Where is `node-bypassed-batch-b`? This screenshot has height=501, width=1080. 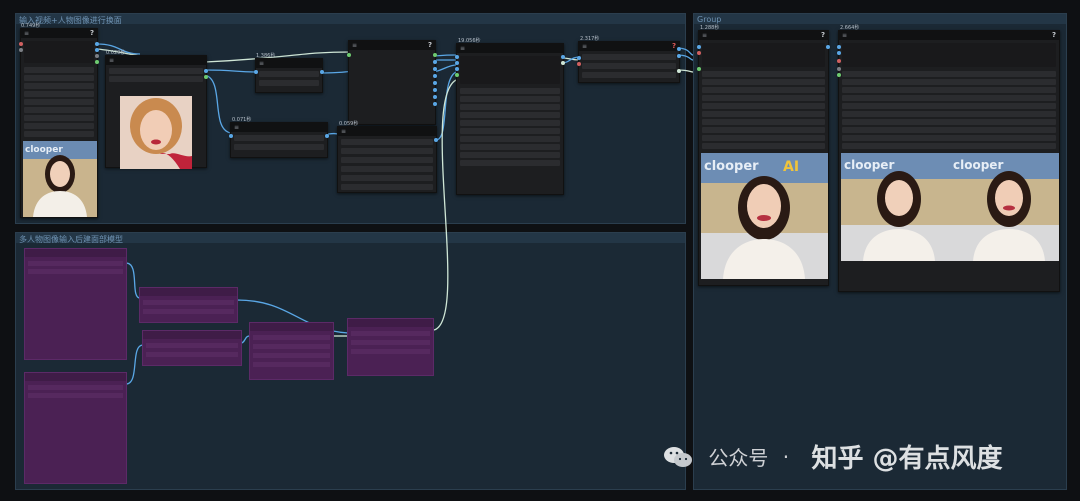 node-bypassed-batch-b is located at coordinates (192, 348).